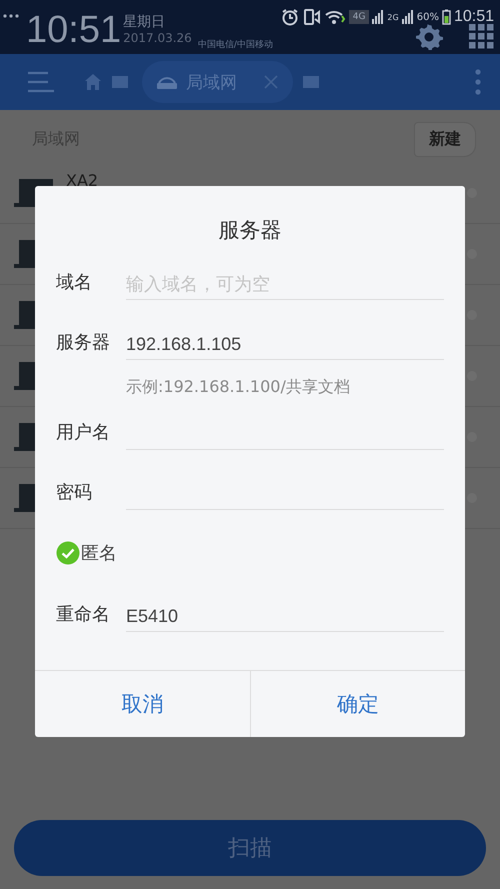 Image resolution: width=500 pixels, height=889 pixels. I want to click on menu-icon, so click(40, 82).